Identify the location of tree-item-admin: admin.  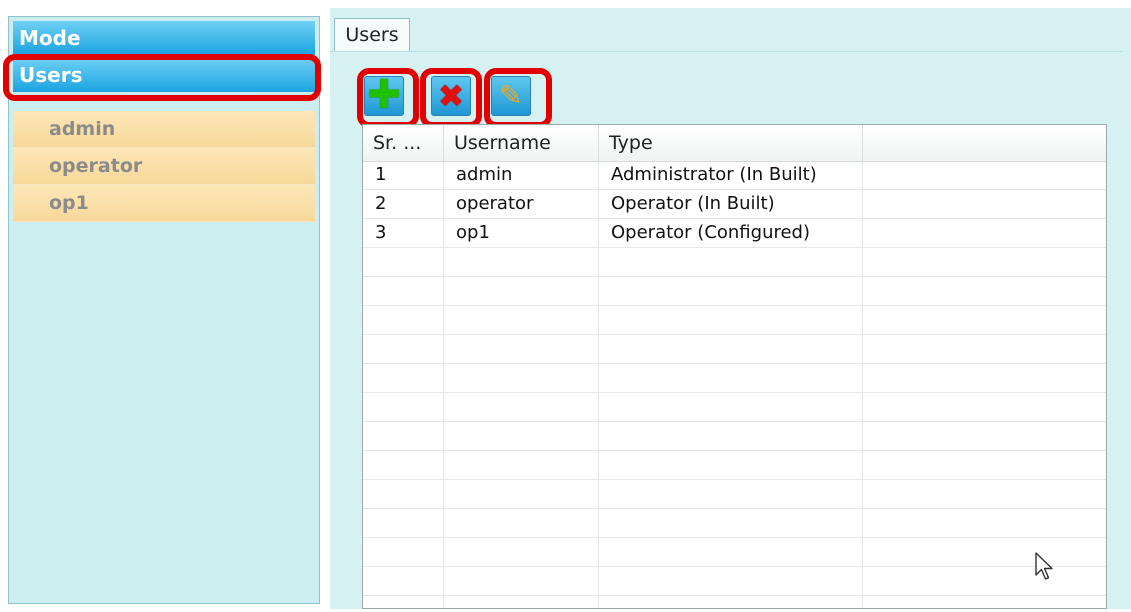
(164, 129).